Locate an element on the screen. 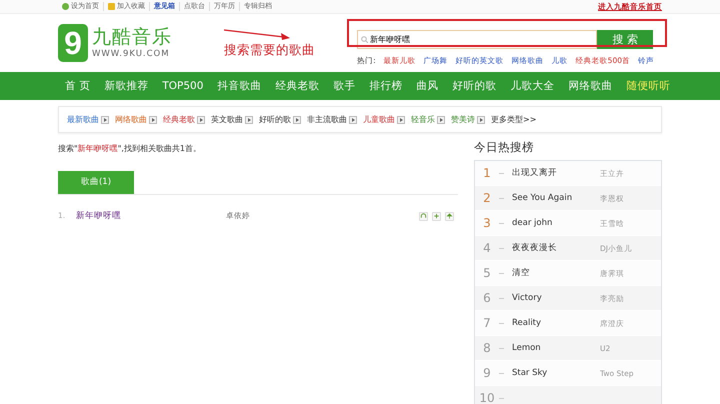 The height and width of the screenshot is (404, 720). rank-number: 5 is located at coordinates (487, 273).